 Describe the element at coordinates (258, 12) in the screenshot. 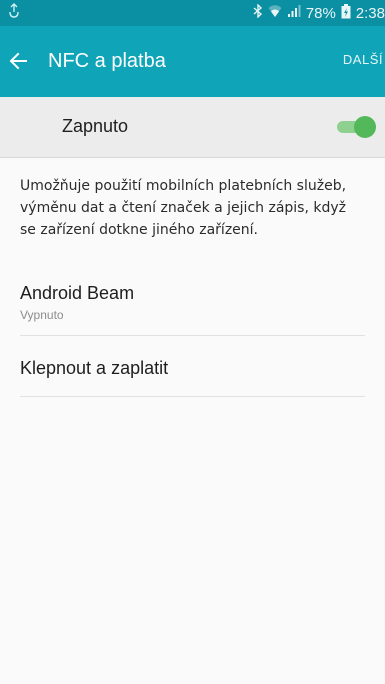

I see `bluetooth-icon` at that location.